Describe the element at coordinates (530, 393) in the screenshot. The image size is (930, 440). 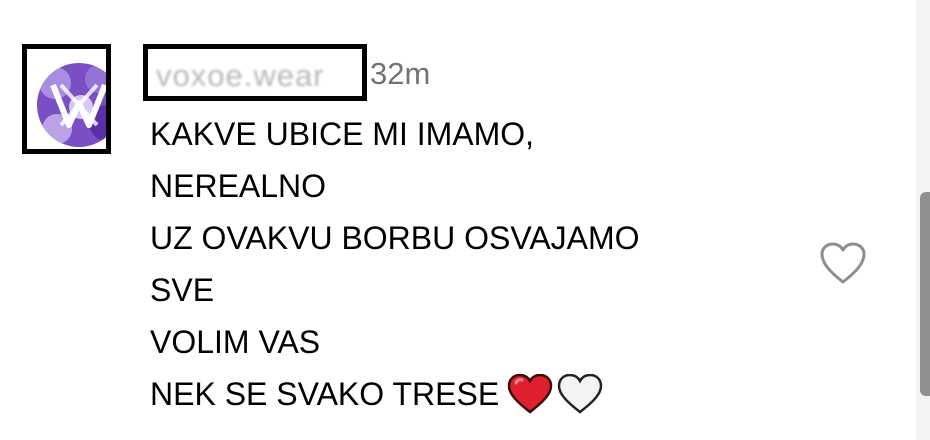
I see `red-heart-icon` at that location.